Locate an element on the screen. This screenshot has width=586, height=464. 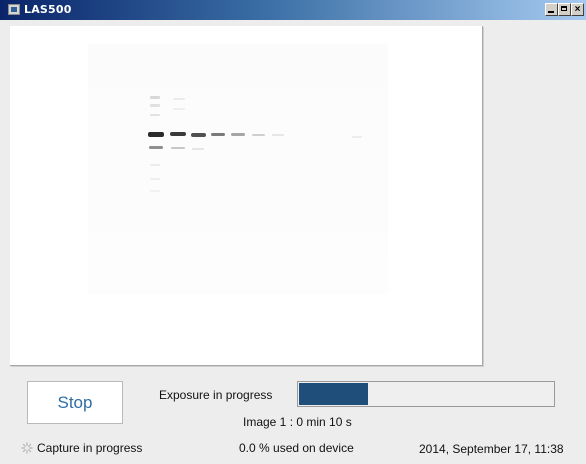
progress-fill is located at coordinates (334, 394).